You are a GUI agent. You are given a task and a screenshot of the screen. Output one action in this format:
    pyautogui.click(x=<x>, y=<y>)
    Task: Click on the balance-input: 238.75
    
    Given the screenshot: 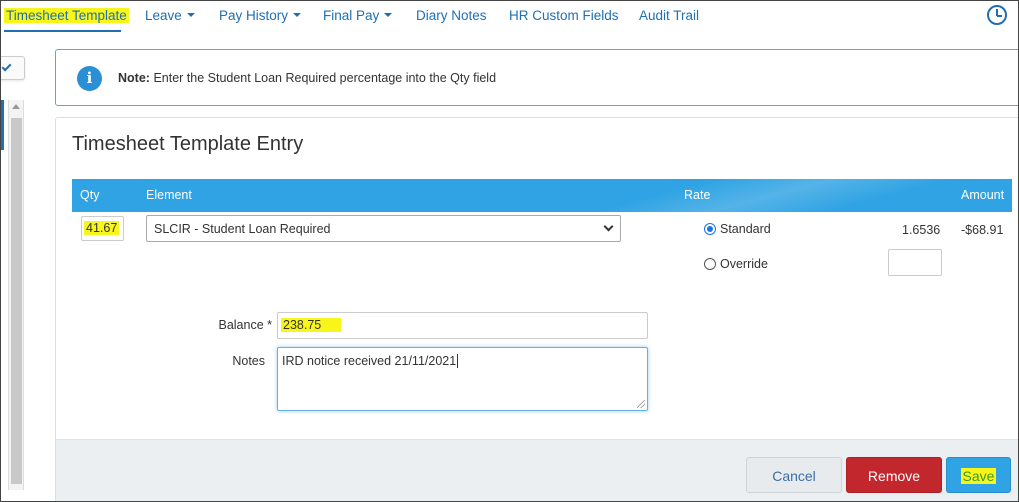 What is the action you would take?
    pyautogui.click(x=462, y=325)
    